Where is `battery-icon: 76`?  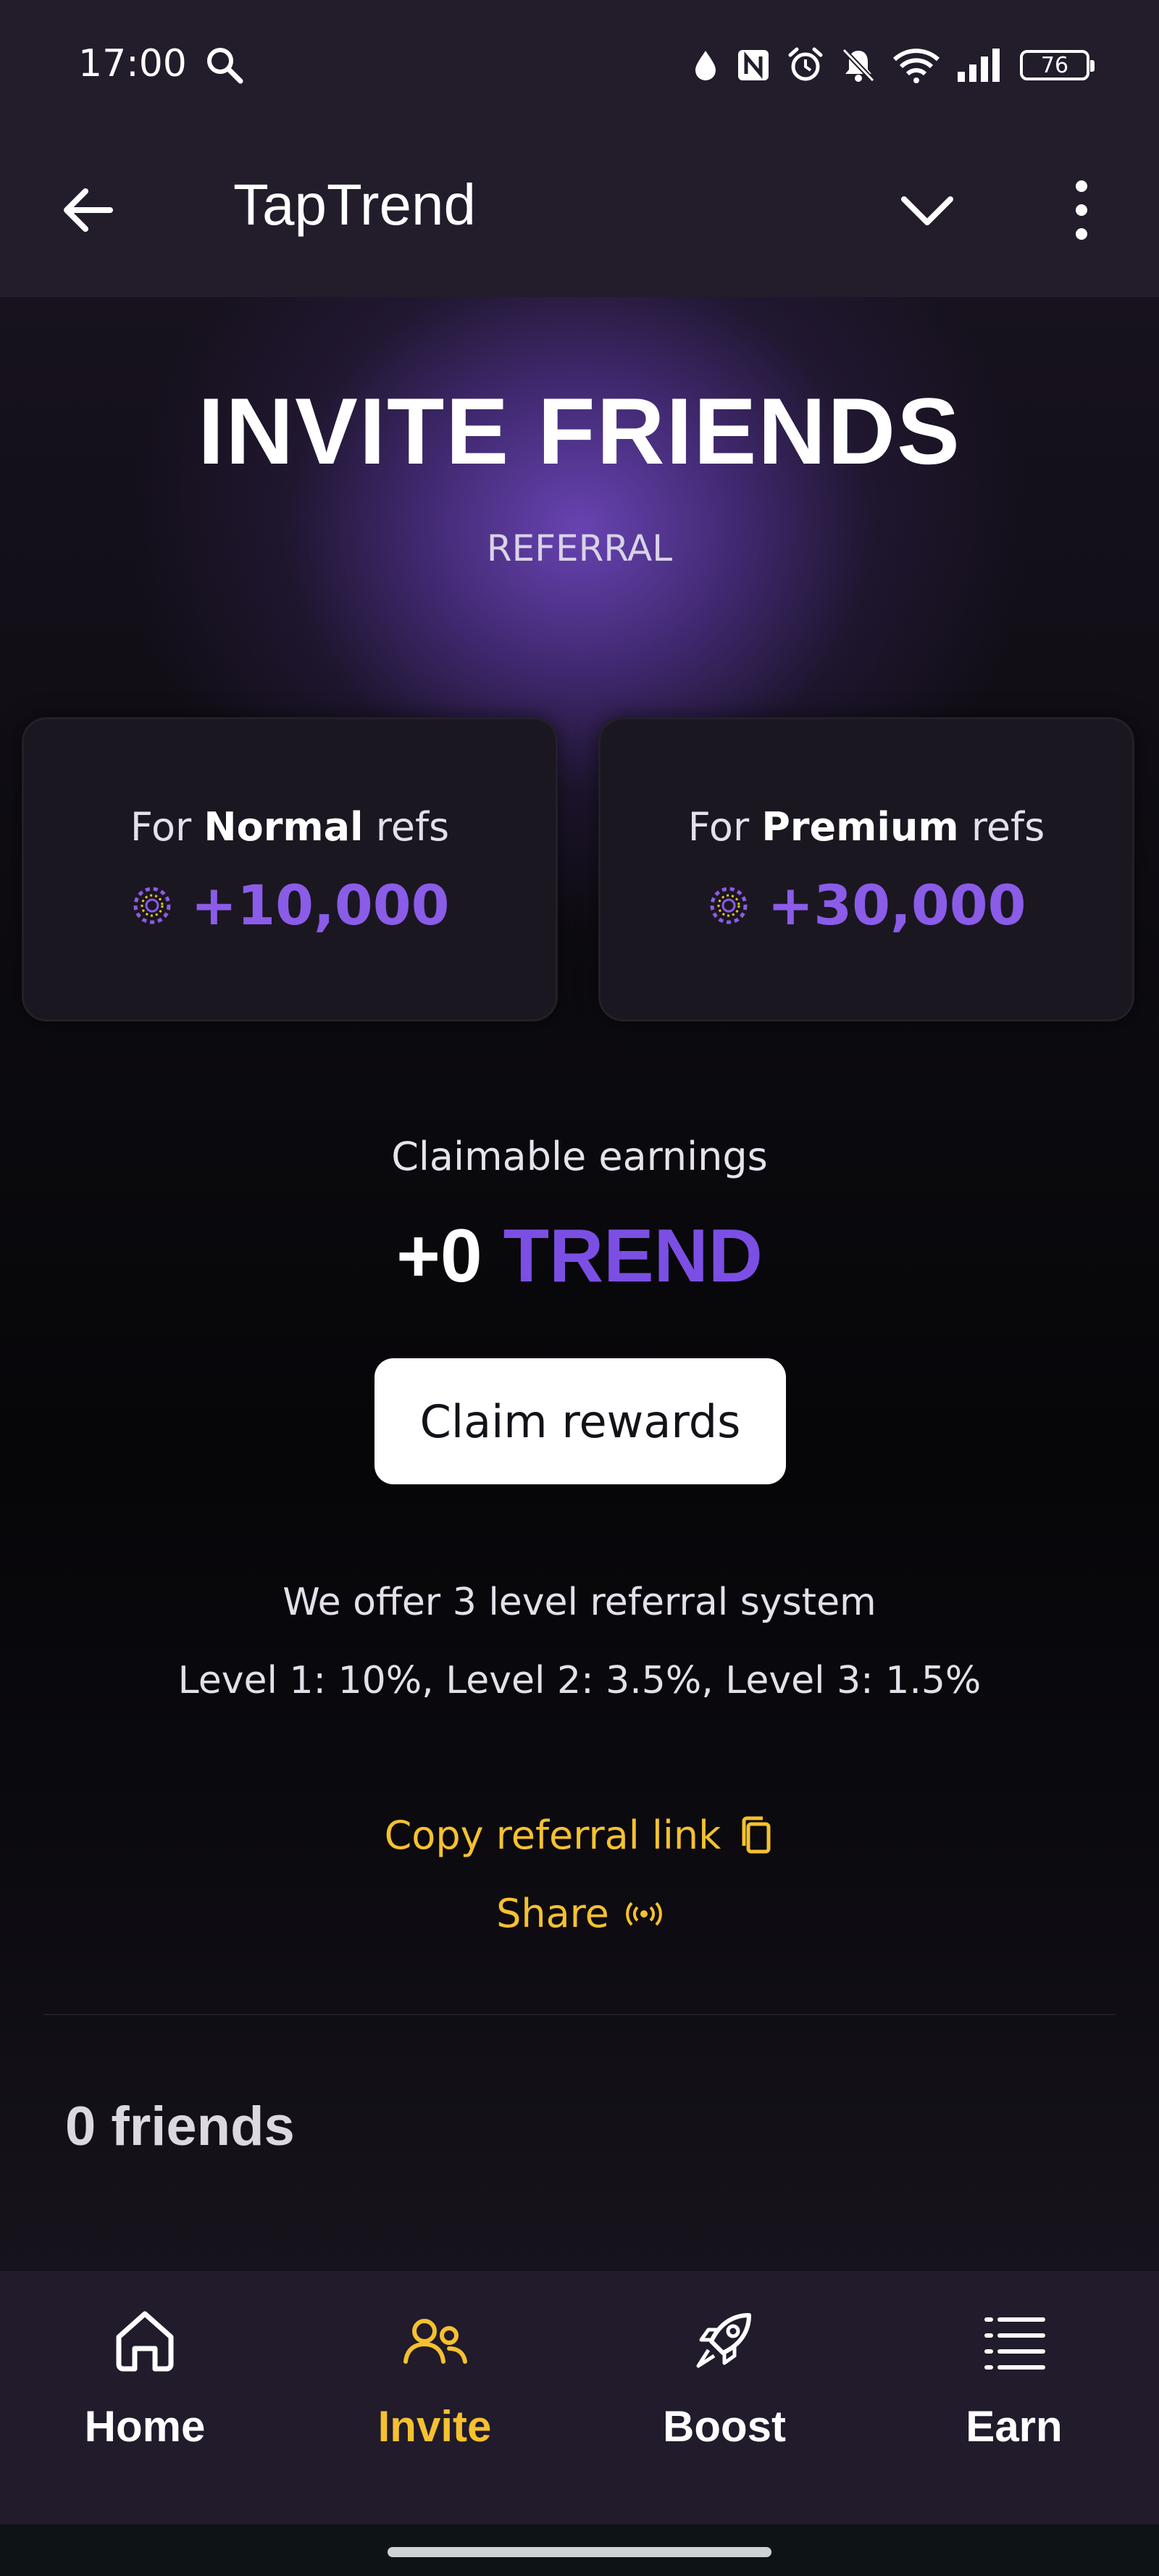 battery-icon: 76 is located at coordinates (1057, 65).